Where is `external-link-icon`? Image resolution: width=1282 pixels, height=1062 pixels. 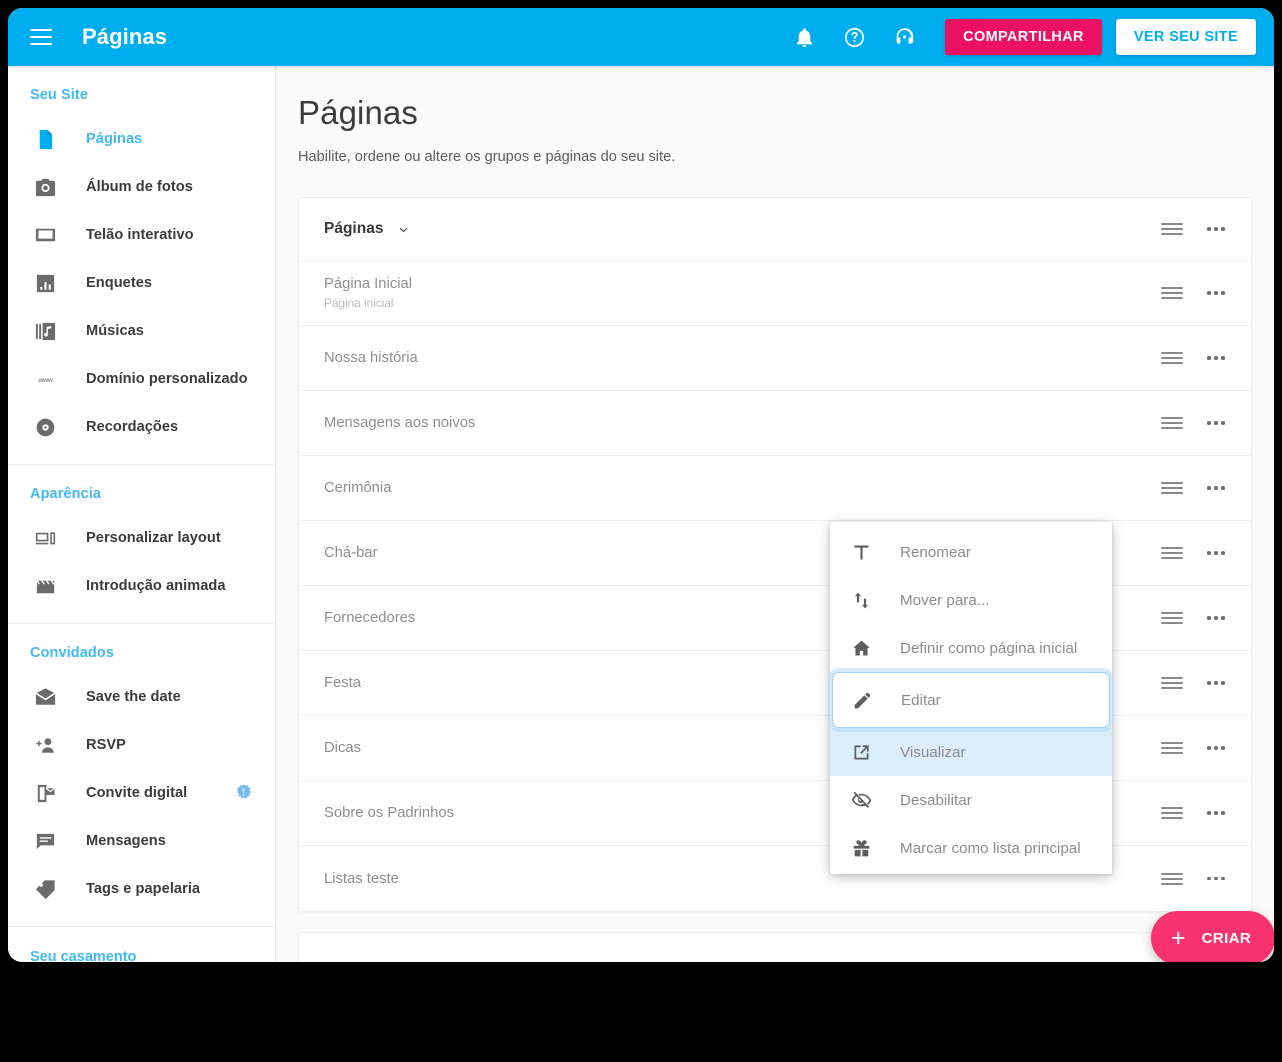
external-link-icon is located at coordinates (861, 752).